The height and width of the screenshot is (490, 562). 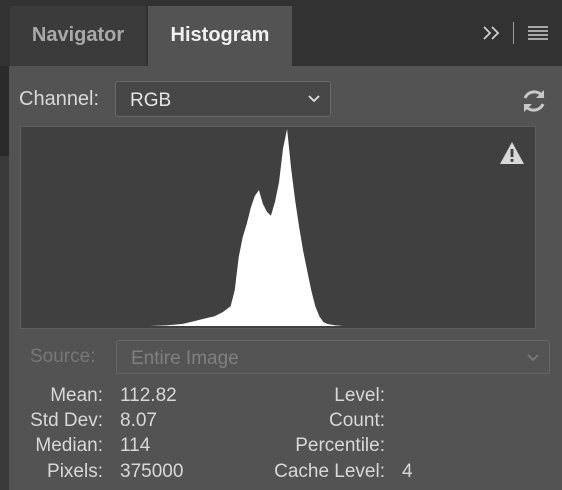 What do you see at coordinates (534, 101) in the screenshot?
I see `refresh-icon` at bounding box center [534, 101].